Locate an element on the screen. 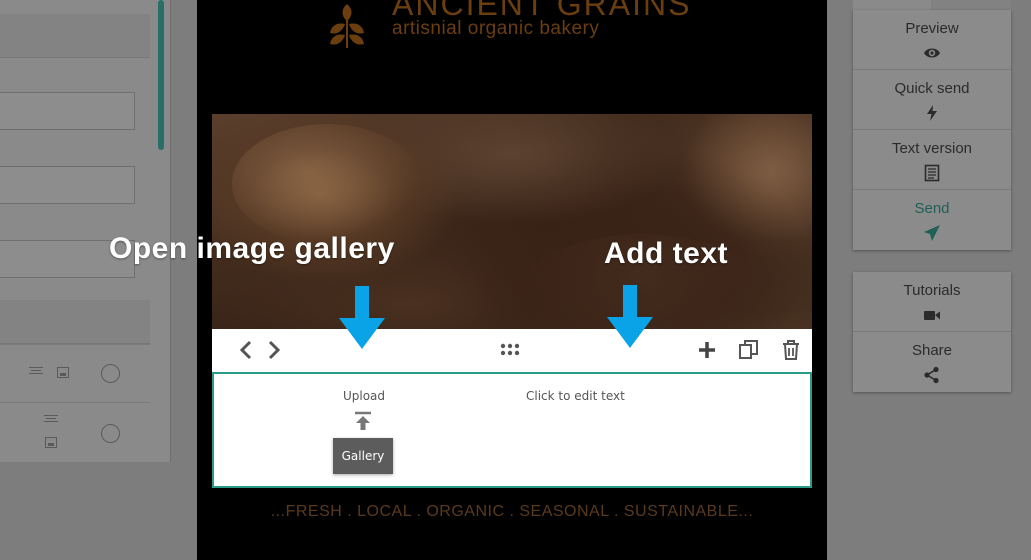 The height and width of the screenshot is (560, 1031). preview-label: Preview is located at coordinates (932, 28).